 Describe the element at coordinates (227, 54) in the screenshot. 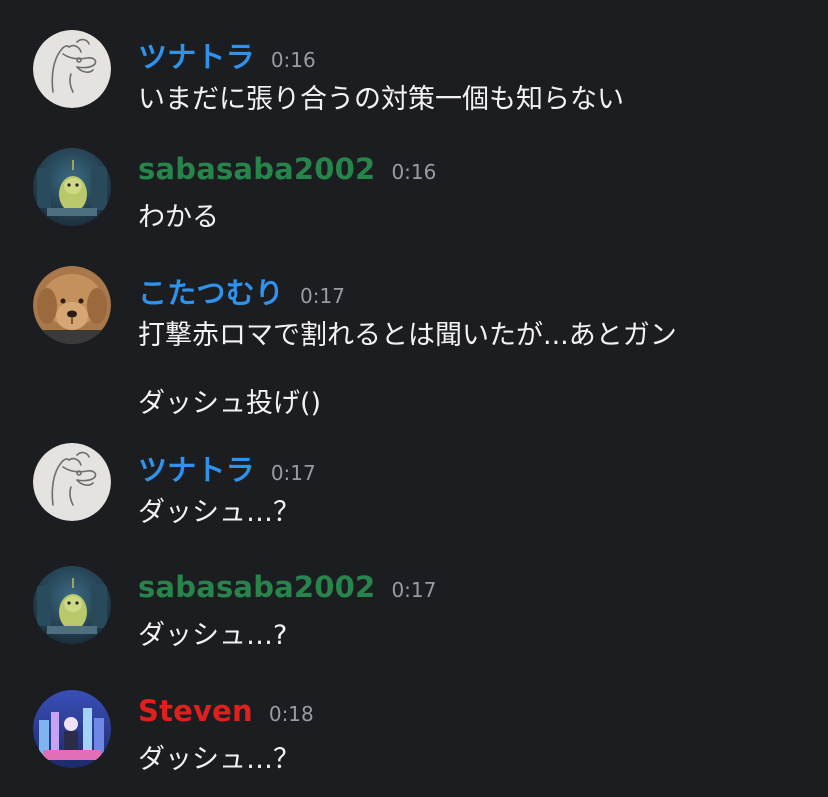

I see `message-header: ツナトラ 0:16` at that location.